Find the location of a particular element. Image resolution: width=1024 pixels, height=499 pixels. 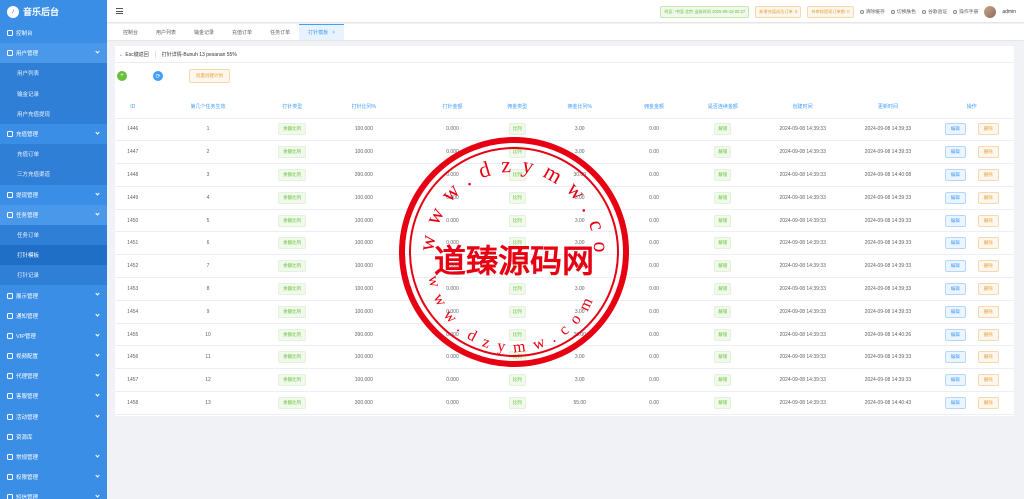

sidebar-item: 三方充值渠道 is located at coordinates (53, 174).